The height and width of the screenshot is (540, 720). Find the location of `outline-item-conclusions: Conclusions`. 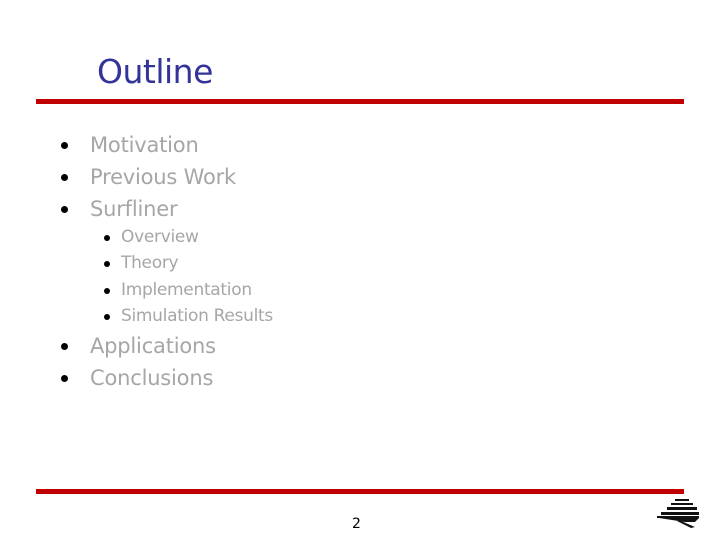

outline-item-conclusions: Conclusions is located at coordinates (137, 378).